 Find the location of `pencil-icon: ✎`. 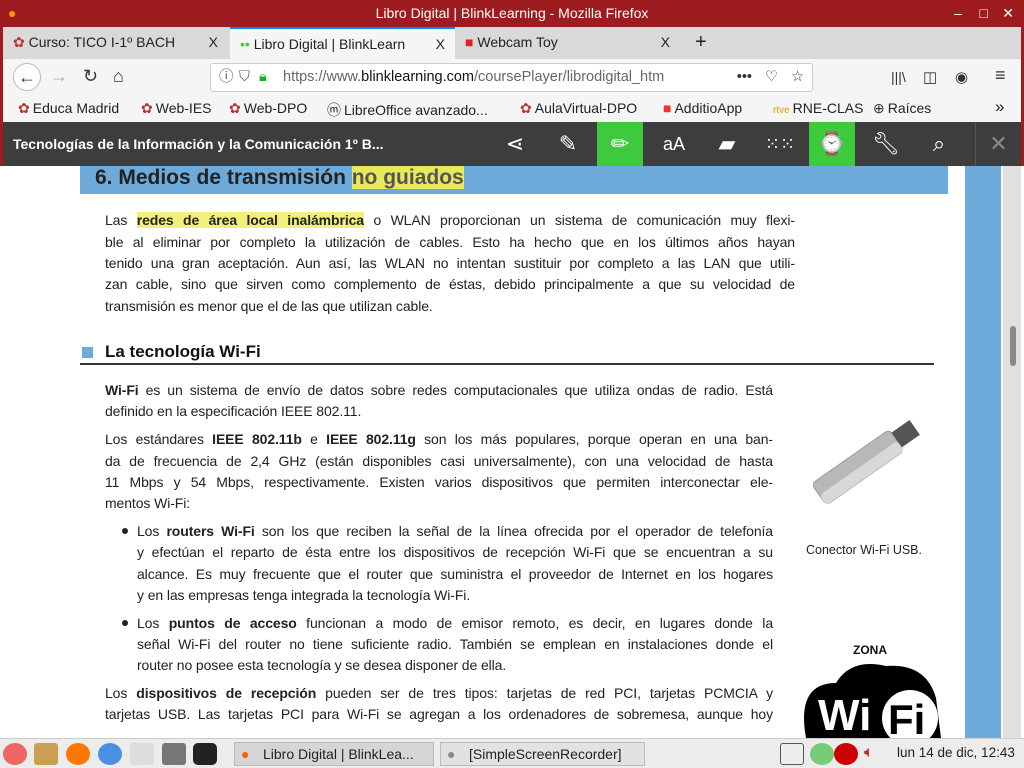

pencil-icon: ✎ is located at coordinates (568, 144).